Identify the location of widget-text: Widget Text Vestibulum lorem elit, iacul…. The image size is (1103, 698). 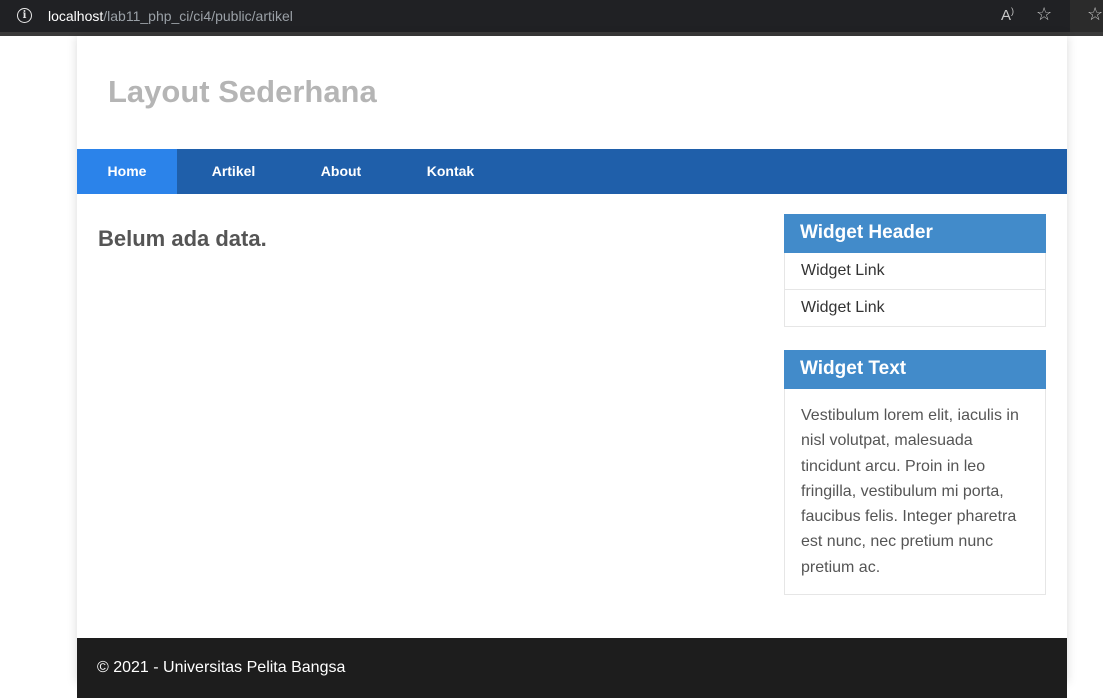
(915, 473).